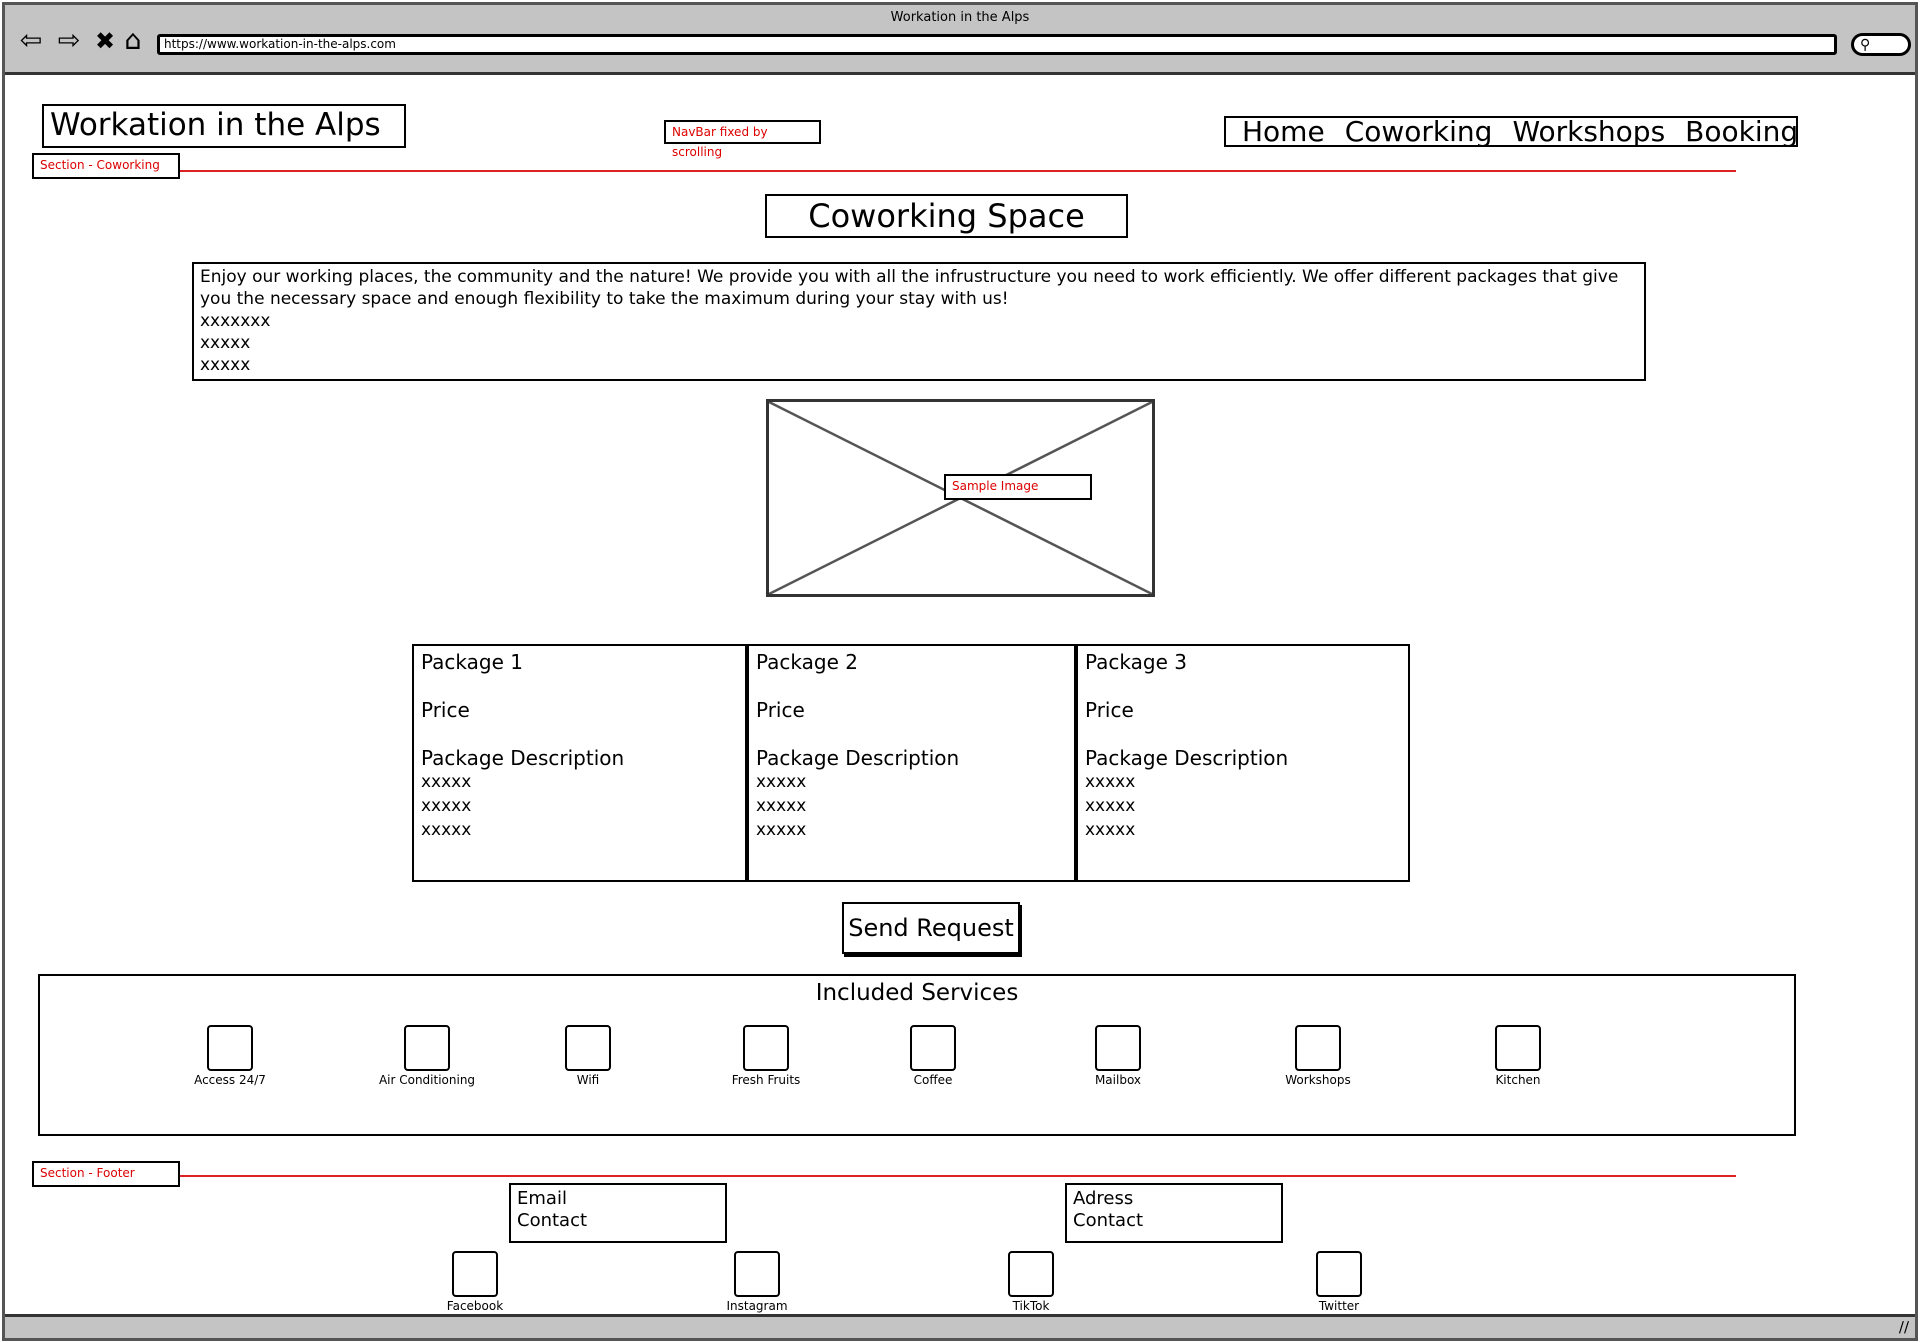 The width and height of the screenshot is (1920, 1343). Describe the element at coordinates (1031, 1274) in the screenshot. I see `tiktok-icon` at that location.